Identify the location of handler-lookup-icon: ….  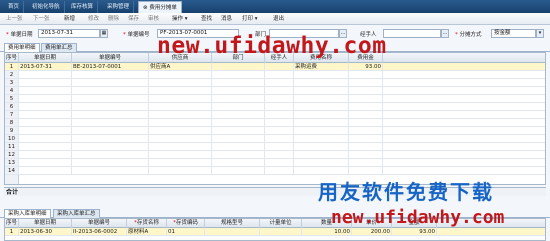
(445, 33).